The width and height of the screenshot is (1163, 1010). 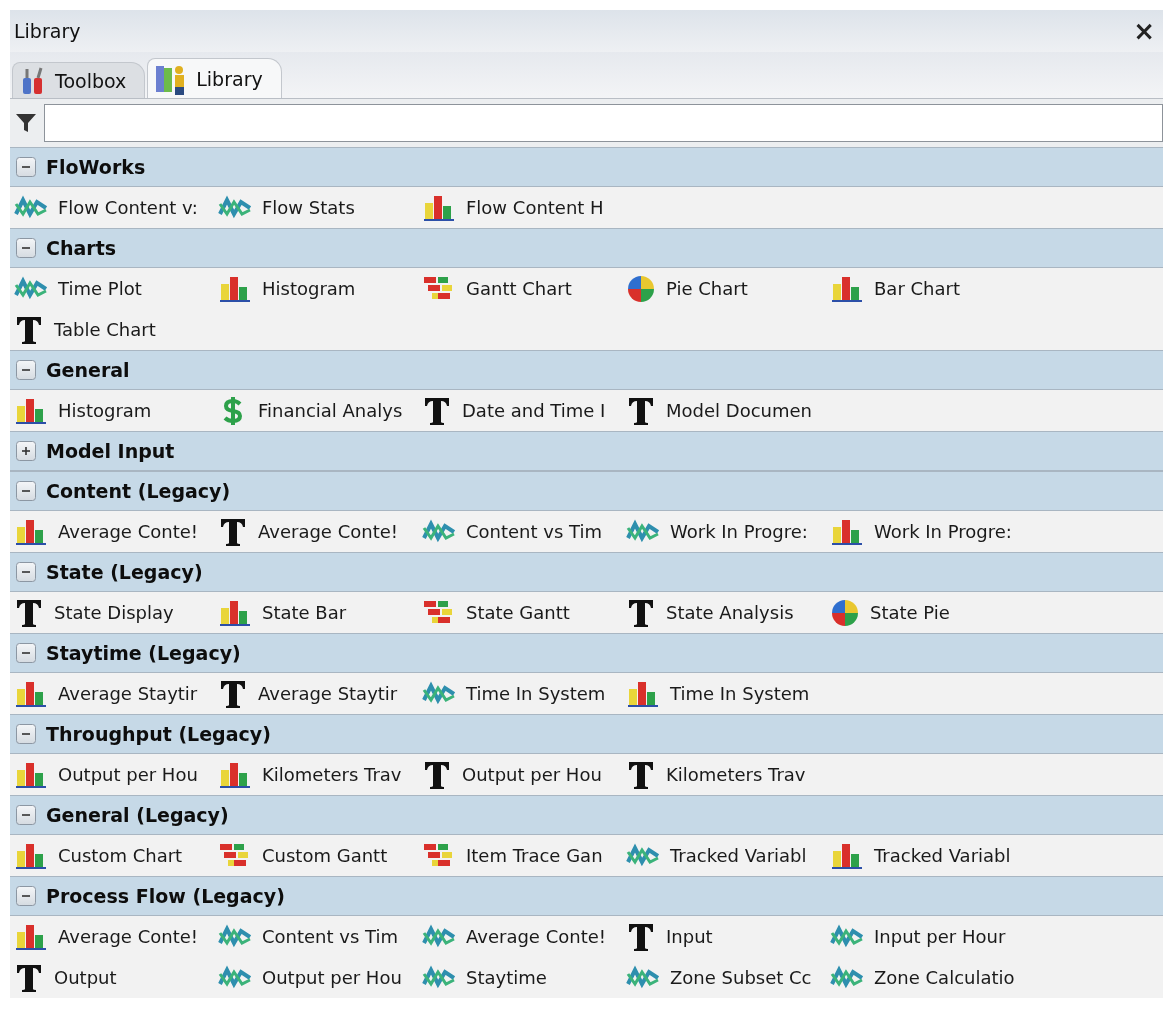 What do you see at coordinates (116, 977) in the screenshot?
I see `library-item: Output` at bounding box center [116, 977].